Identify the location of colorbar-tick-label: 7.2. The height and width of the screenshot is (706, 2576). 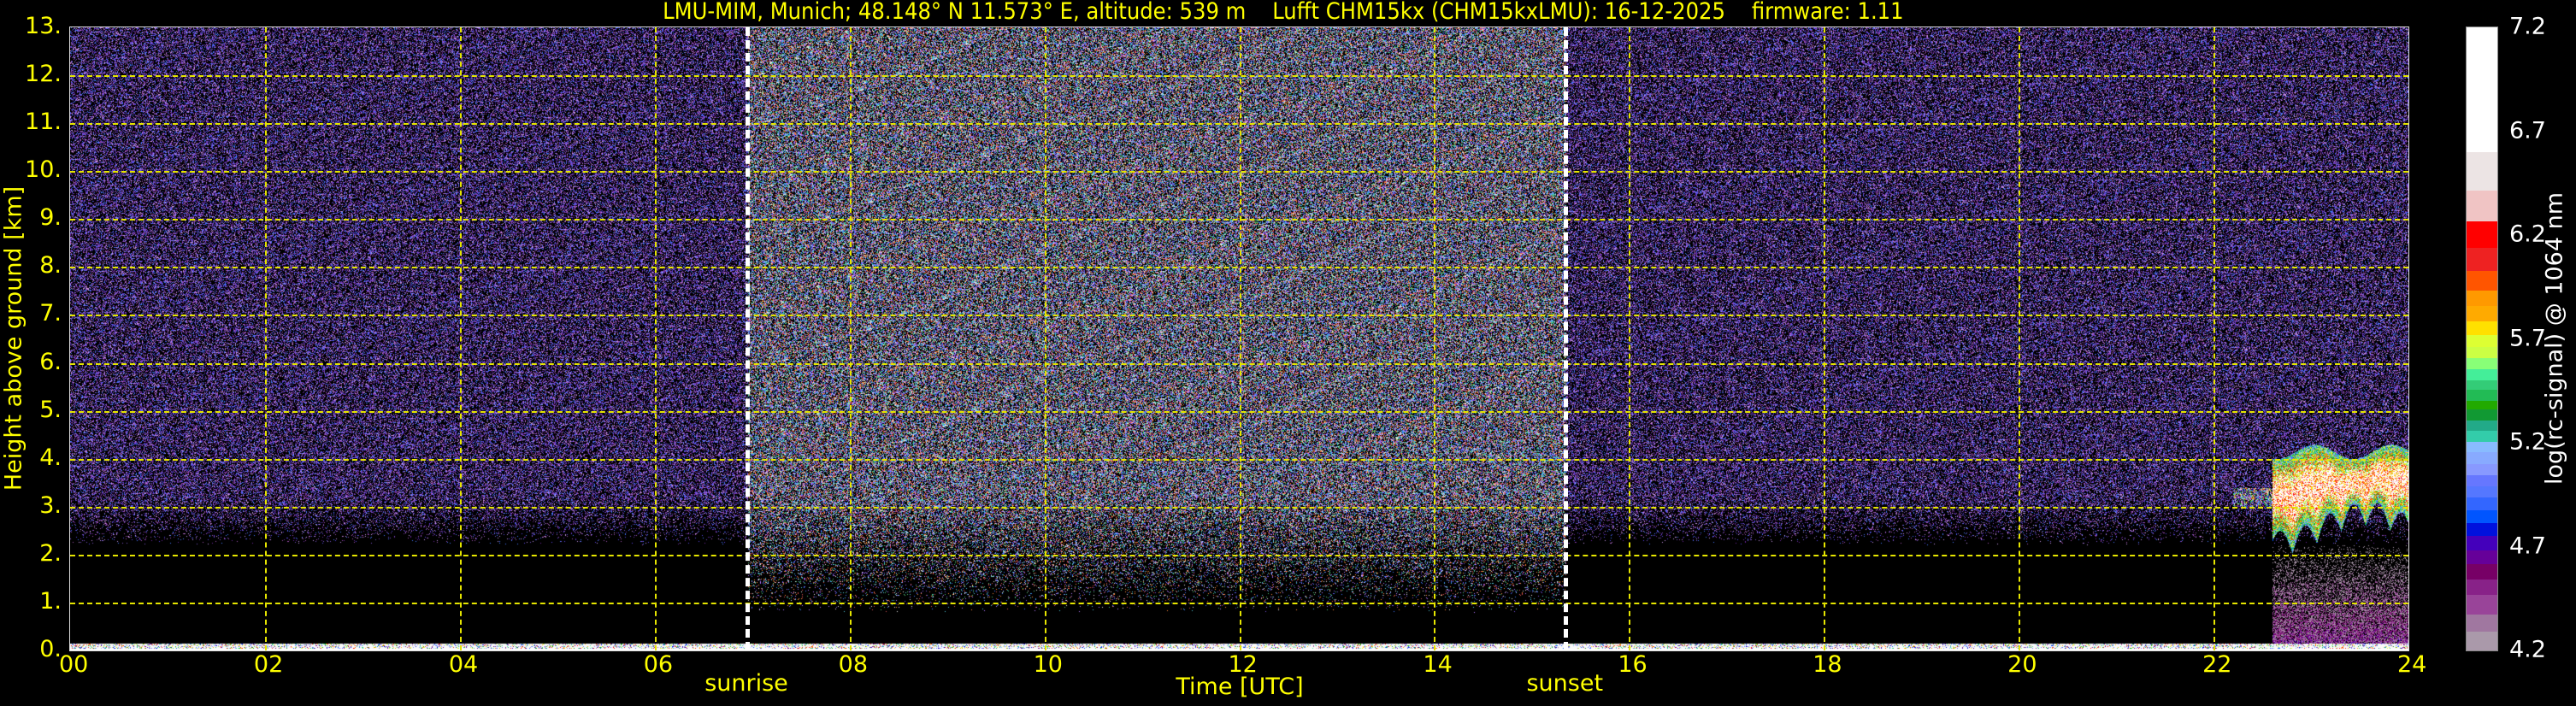
(2527, 26).